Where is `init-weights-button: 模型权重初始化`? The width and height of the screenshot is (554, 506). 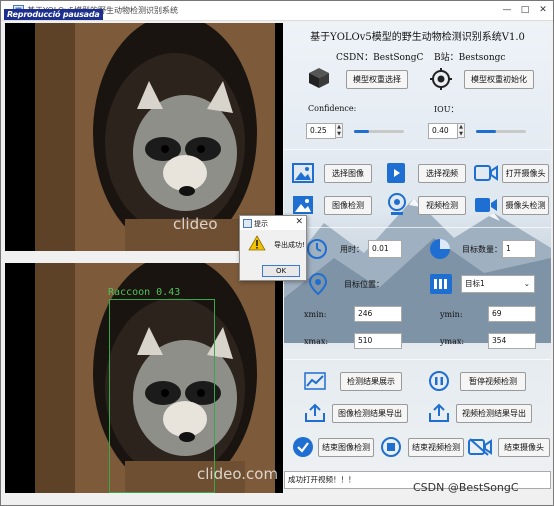 init-weights-button: 模型权重初始化 is located at coordinates (499, 79).